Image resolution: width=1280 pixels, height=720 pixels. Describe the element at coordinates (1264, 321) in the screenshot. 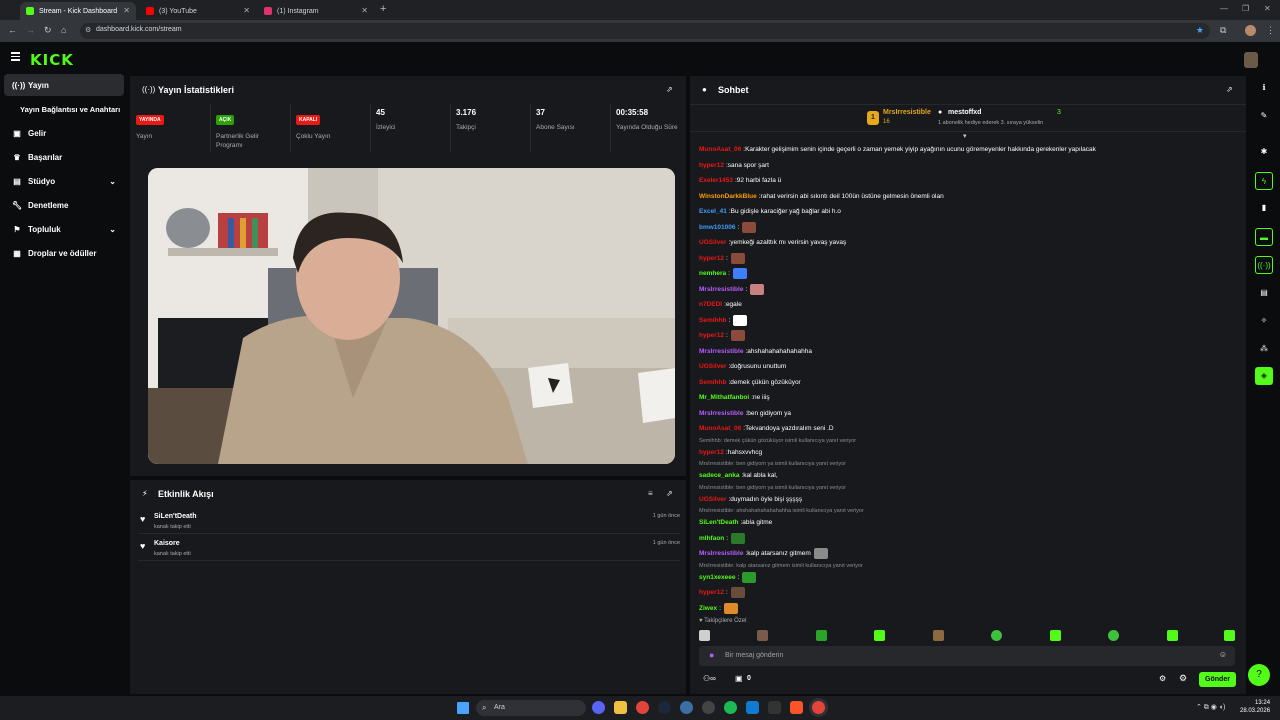

I see `wrench-icon: ✧` at that location.